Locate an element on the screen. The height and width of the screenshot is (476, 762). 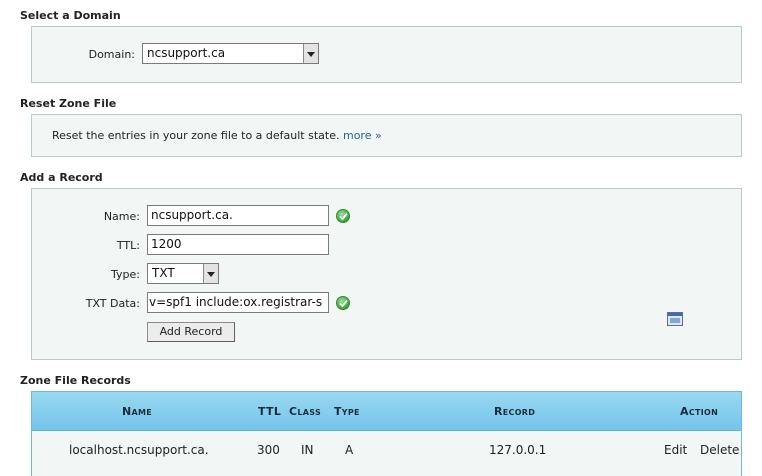
ttl-input: 1200 is located at coordinates (238, 244).